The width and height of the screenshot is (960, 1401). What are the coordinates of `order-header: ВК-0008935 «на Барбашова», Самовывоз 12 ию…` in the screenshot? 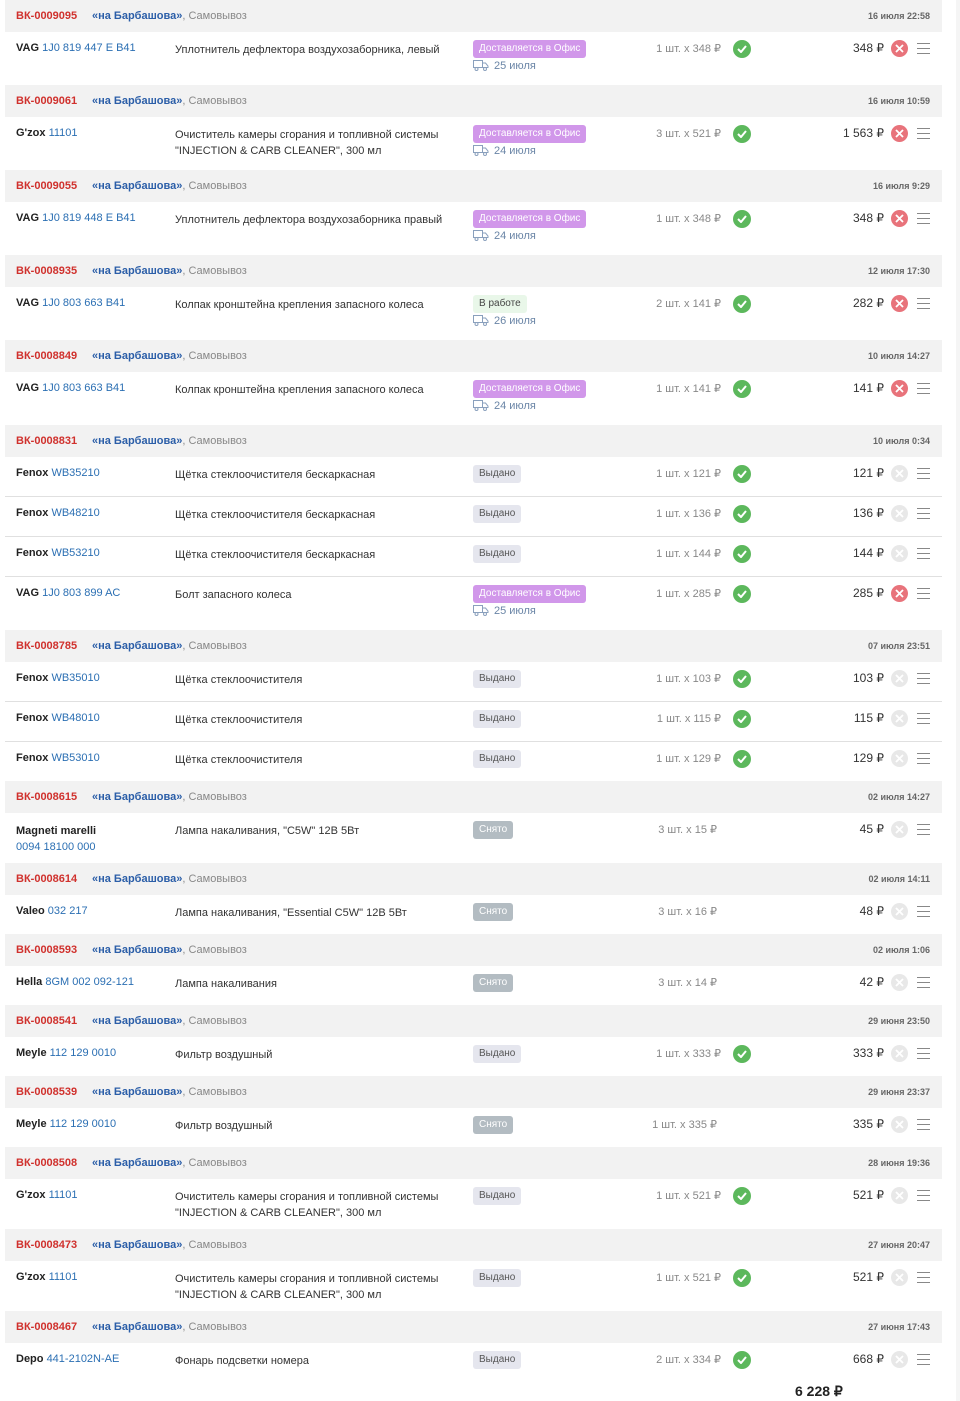 It's located at (473, 271).